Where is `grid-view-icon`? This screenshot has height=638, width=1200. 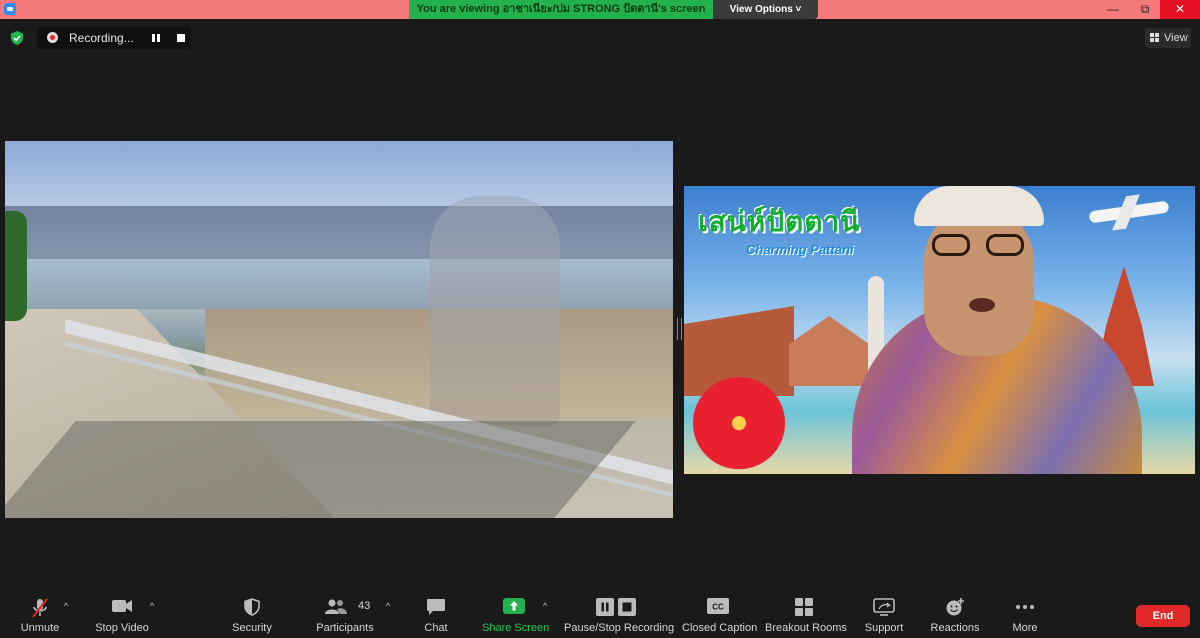 grid-view-icon is located at coordinates (1154, 37).